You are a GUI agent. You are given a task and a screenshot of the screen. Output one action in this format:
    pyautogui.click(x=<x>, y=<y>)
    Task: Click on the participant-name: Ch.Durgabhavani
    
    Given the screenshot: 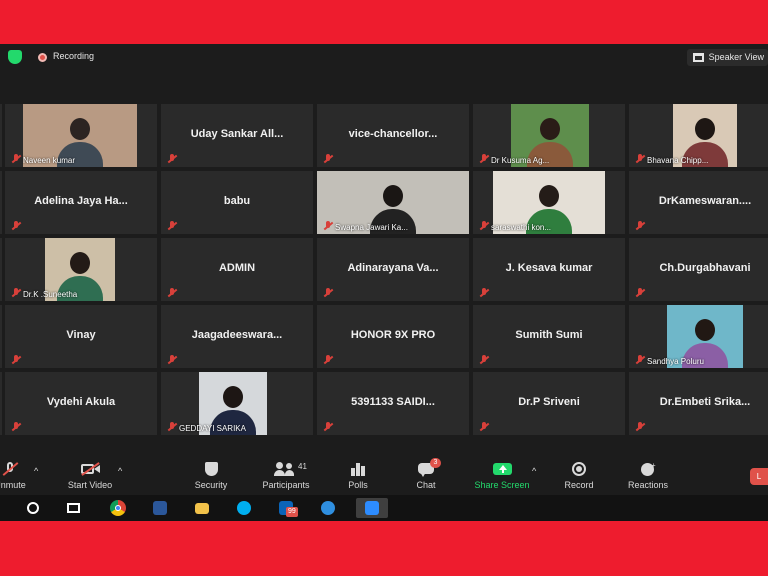 What is the action you would take?
    pyautogui.click(x=705, y=268)
    